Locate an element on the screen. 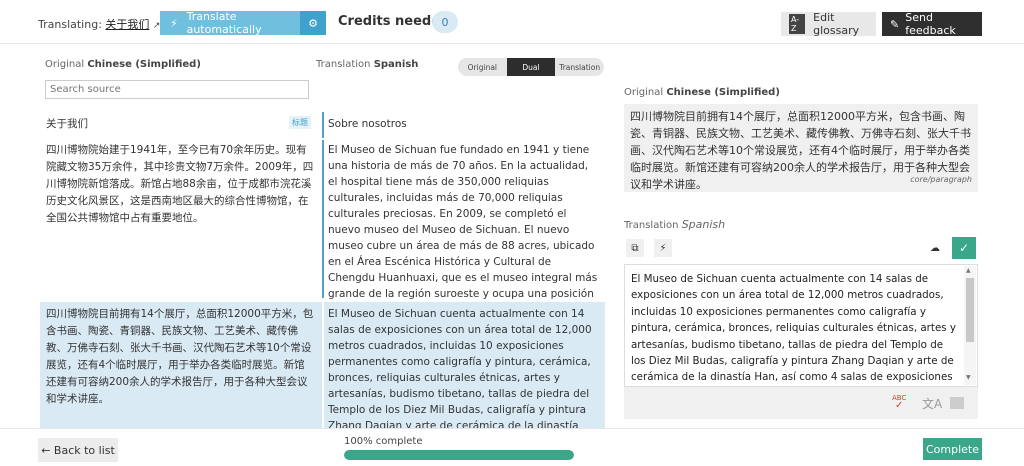  right-original-header: Original Chinese (Simplified) is located at coordinates (702, 92).